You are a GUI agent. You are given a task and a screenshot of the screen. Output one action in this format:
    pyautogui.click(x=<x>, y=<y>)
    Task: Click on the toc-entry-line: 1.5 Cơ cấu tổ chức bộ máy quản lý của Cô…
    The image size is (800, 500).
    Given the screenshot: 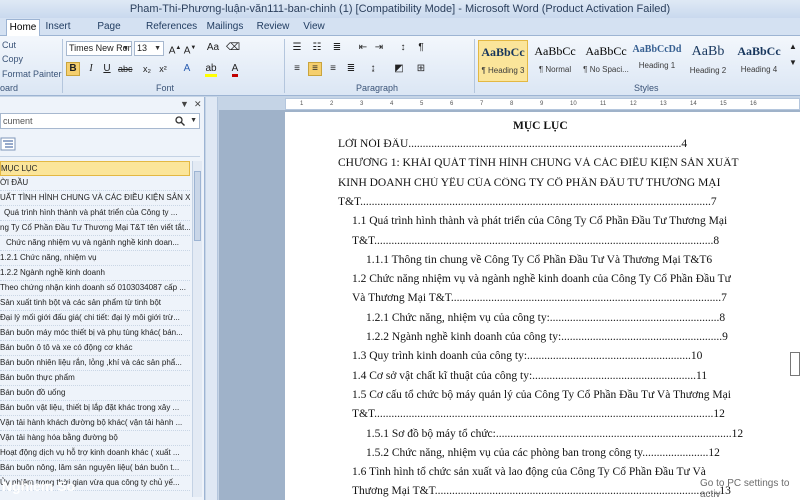 What is the action you would take?
    pyautogui.click(x=541, y=395)
    